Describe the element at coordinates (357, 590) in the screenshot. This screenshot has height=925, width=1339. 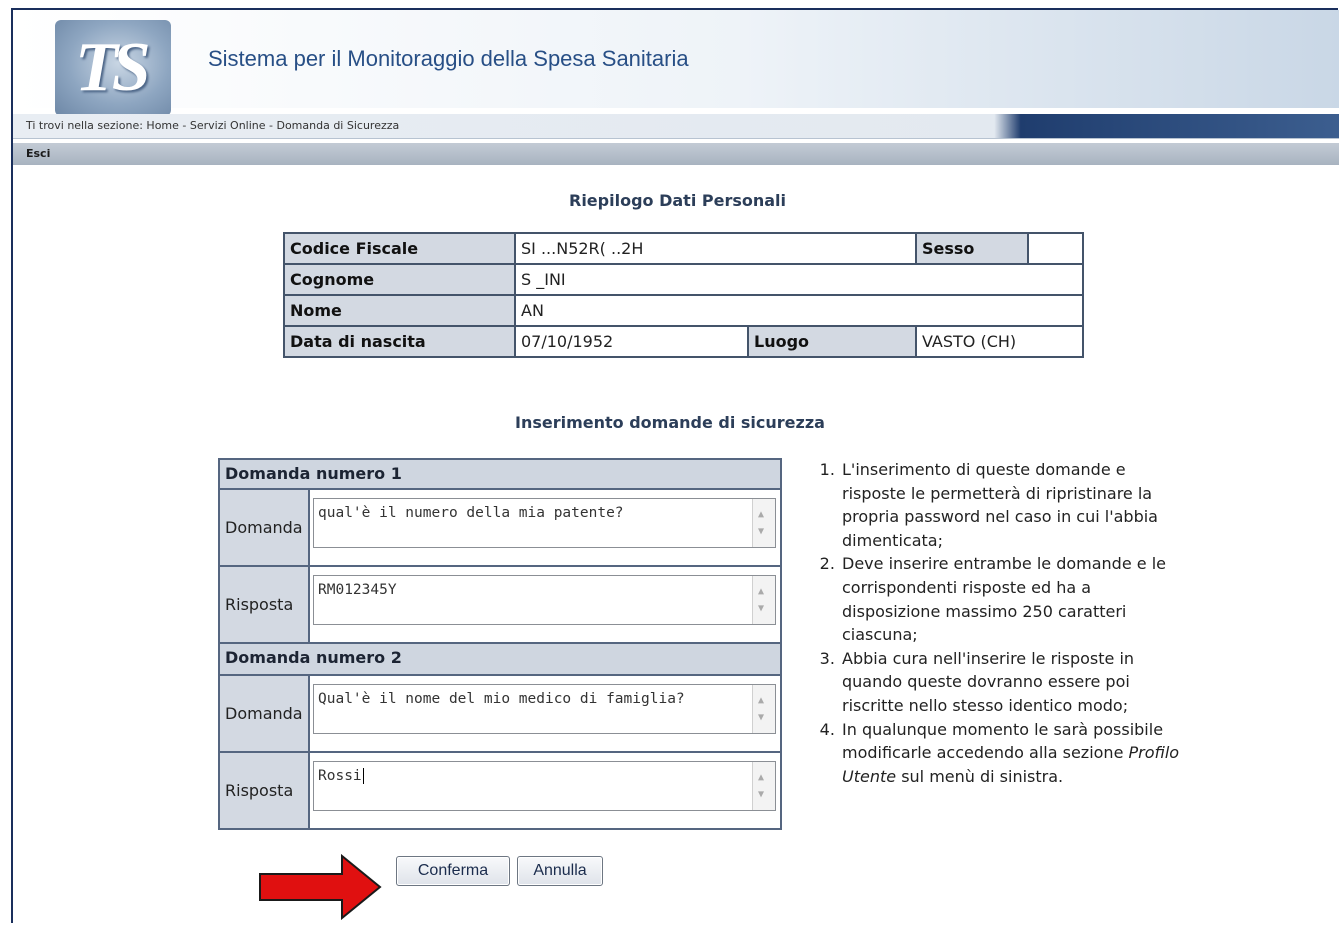
I see `answer1-text: RM012345Y` at that location.